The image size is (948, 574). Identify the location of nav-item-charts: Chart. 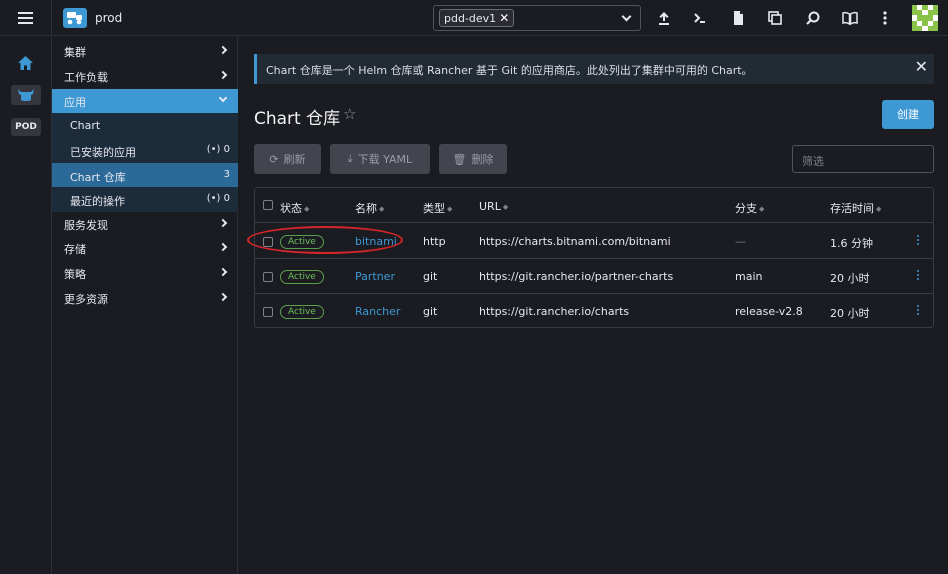
(145, 125).